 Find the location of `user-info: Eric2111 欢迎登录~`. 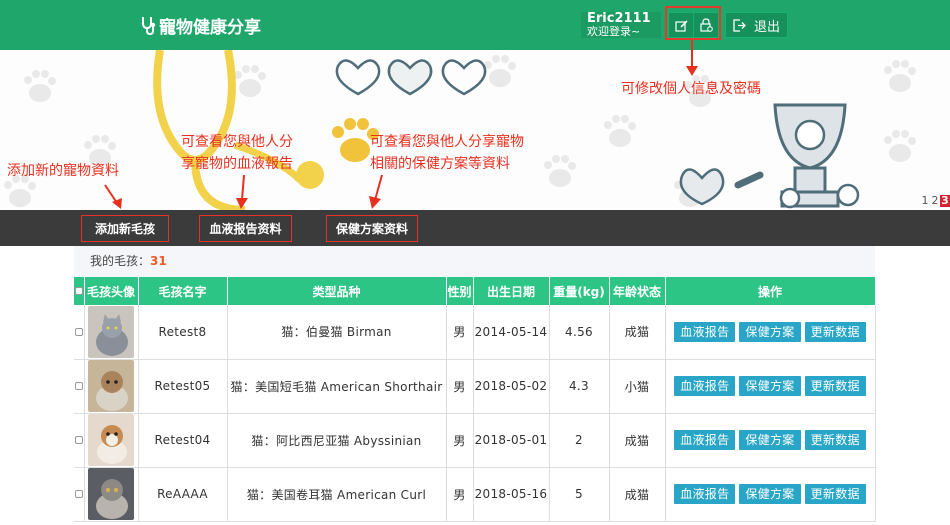

user-info: Eric2111 欢迎登录~ is located at coordinates (621, 25).